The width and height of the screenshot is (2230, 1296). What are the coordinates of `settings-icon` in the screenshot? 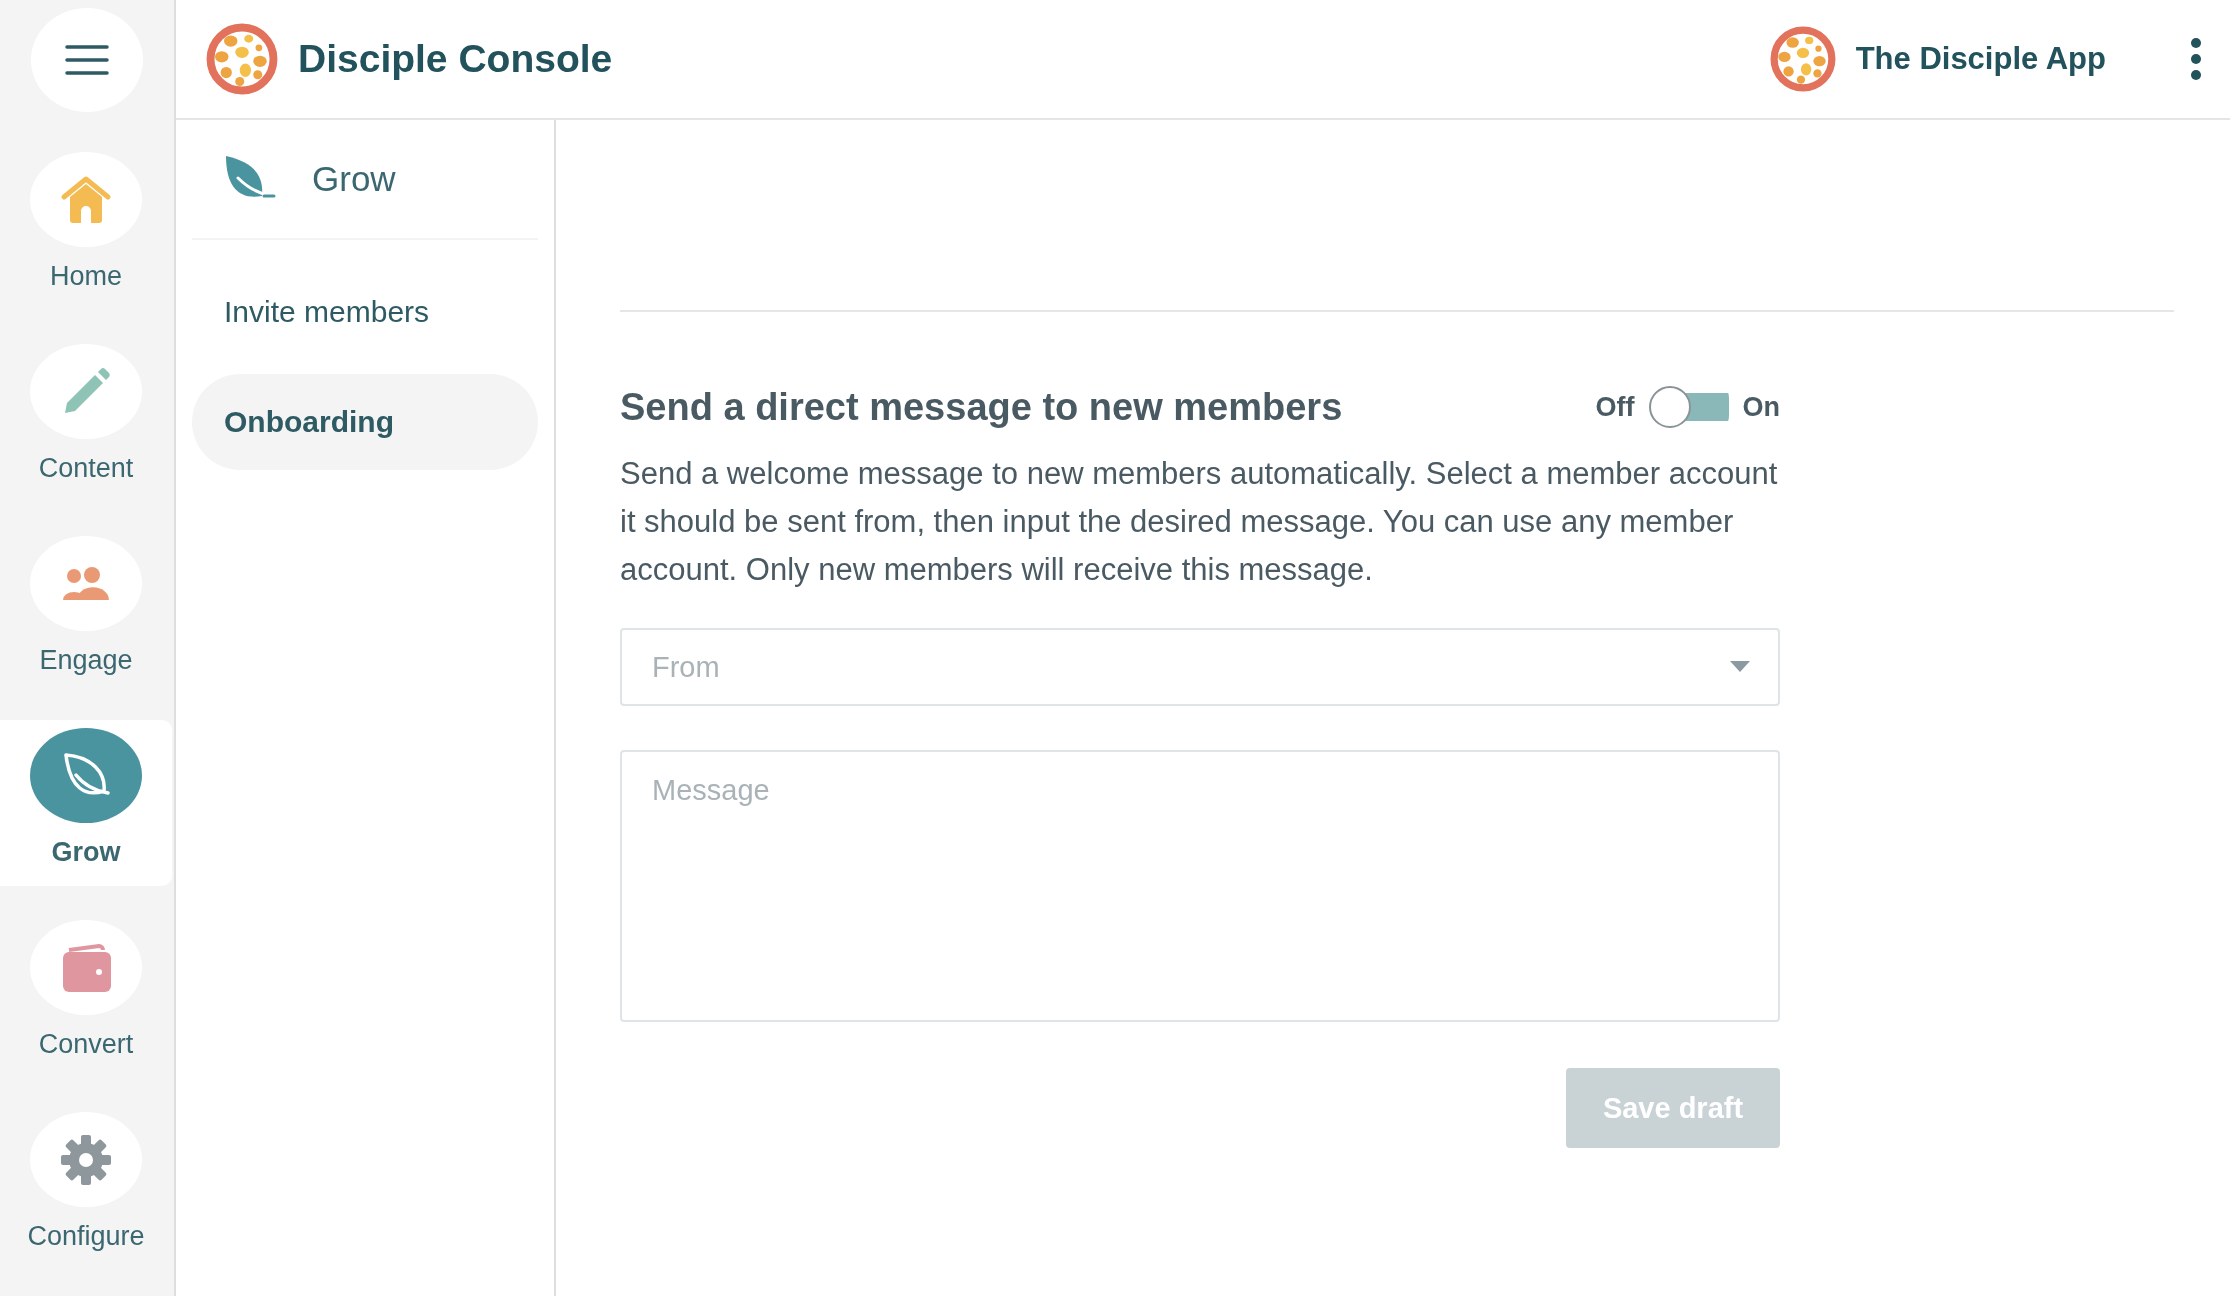 It's located at (86, 1159).